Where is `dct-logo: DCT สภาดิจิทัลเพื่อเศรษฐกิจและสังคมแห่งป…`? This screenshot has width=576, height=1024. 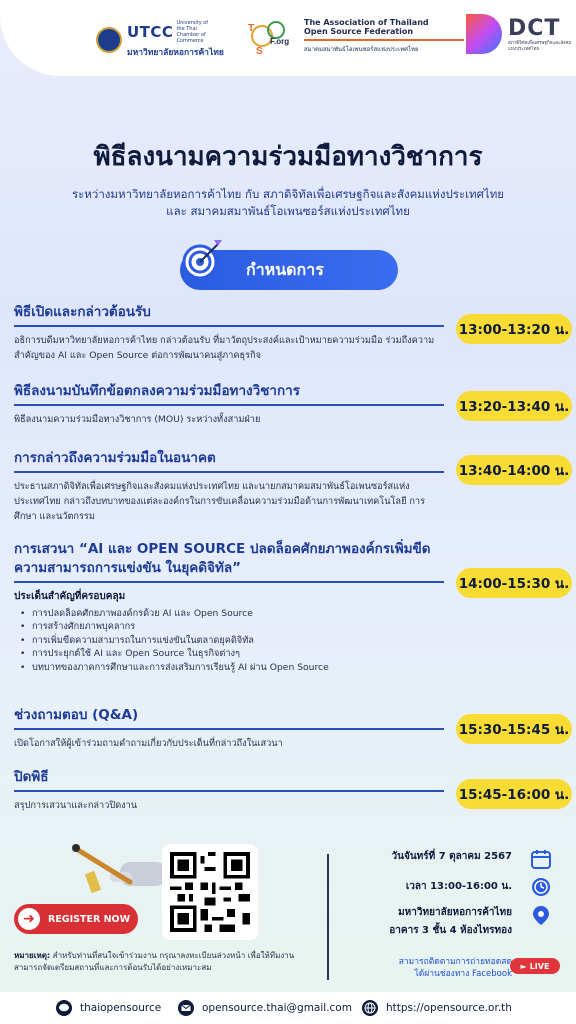
dct-logo: DCT สภาดิจิทัลเพื่อเศรษฐกิจและสังคมแห่งป… is located at coordinates (521, 34).